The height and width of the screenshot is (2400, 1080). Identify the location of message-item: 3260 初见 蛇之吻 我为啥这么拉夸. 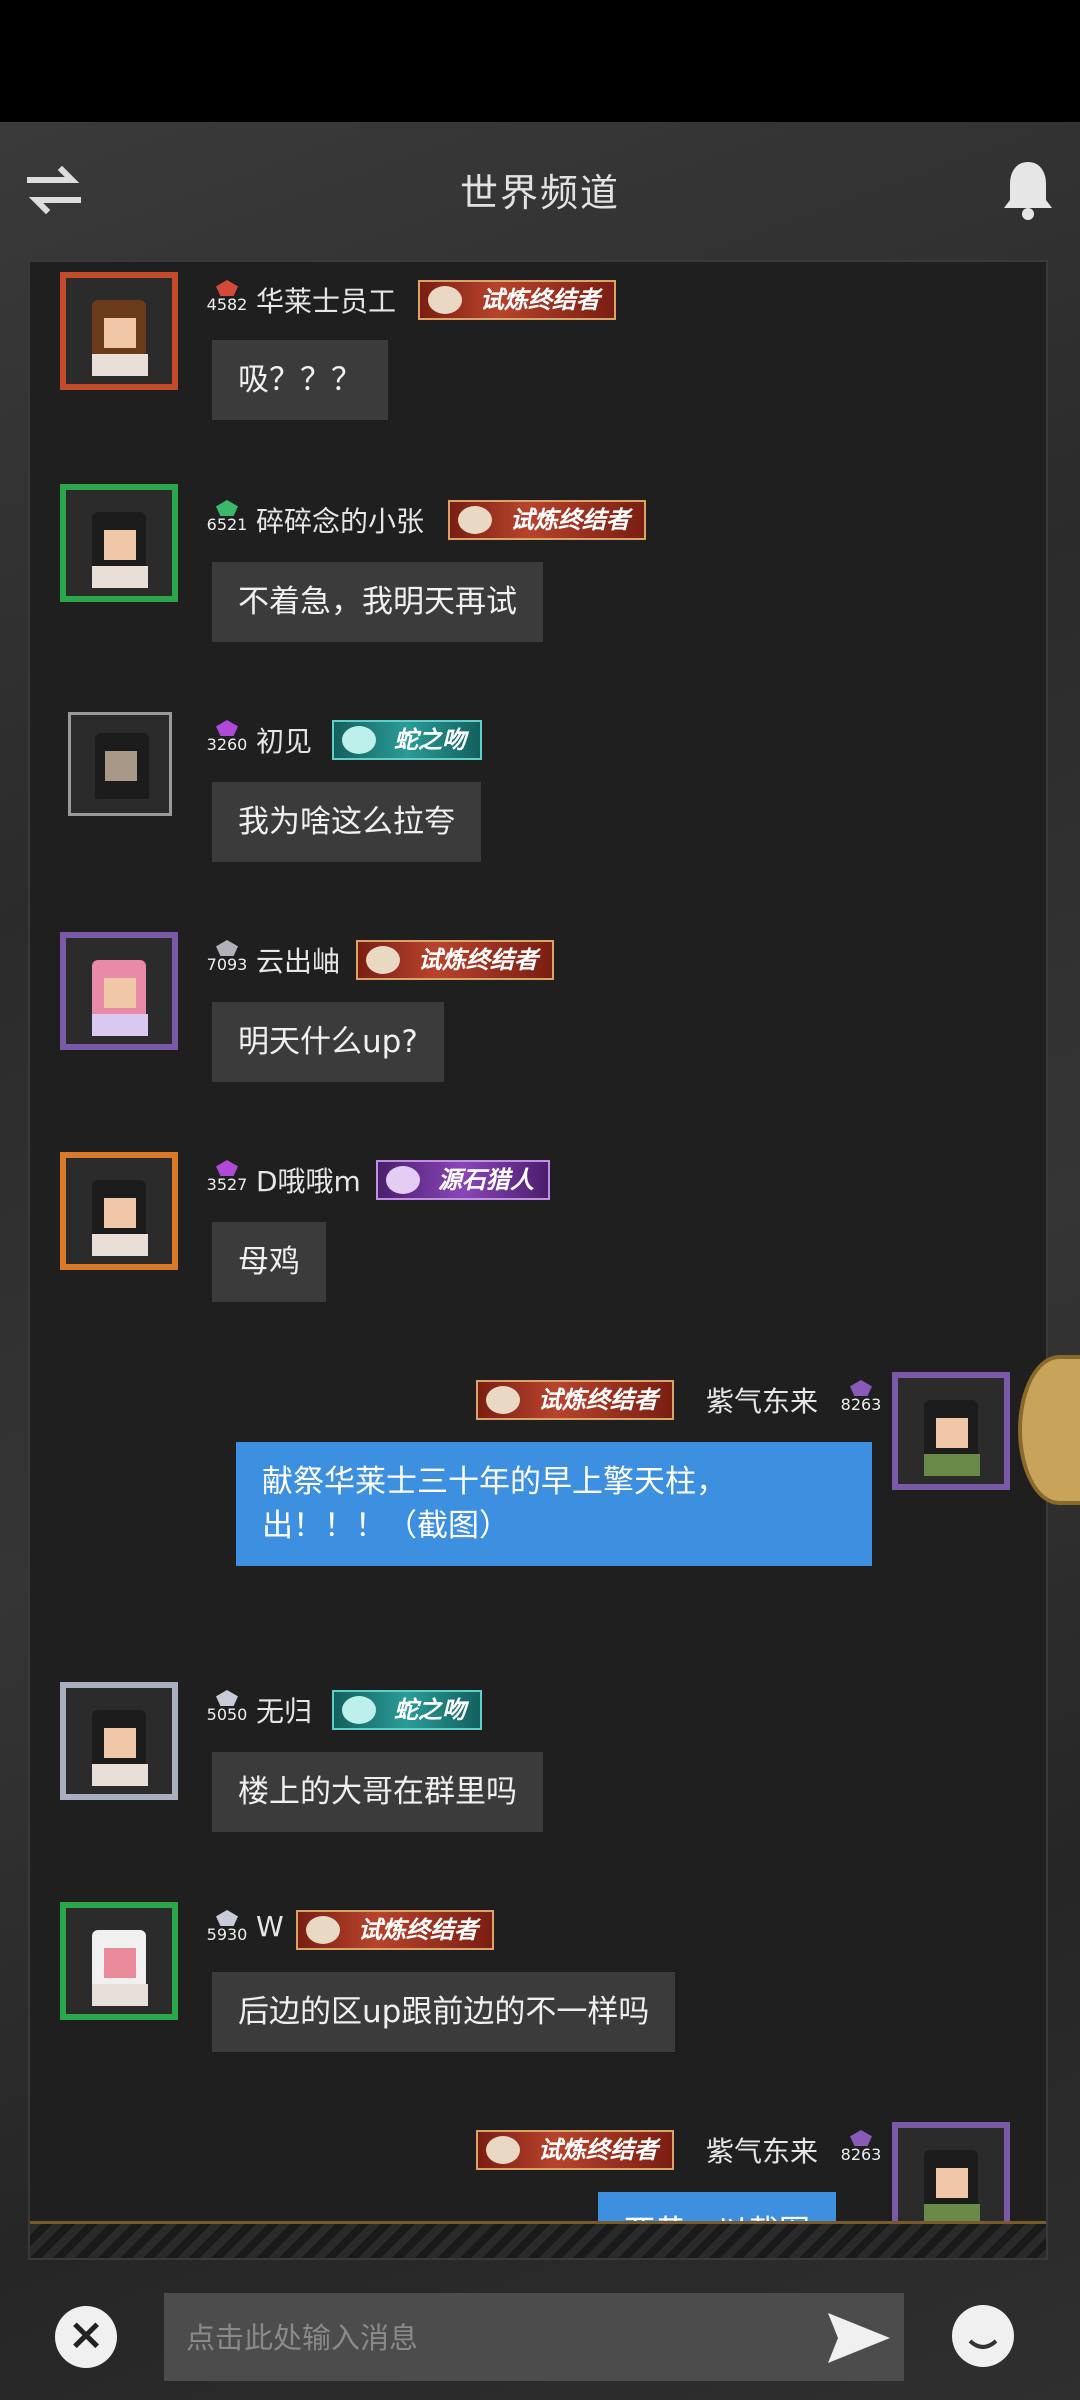
(538, 809).